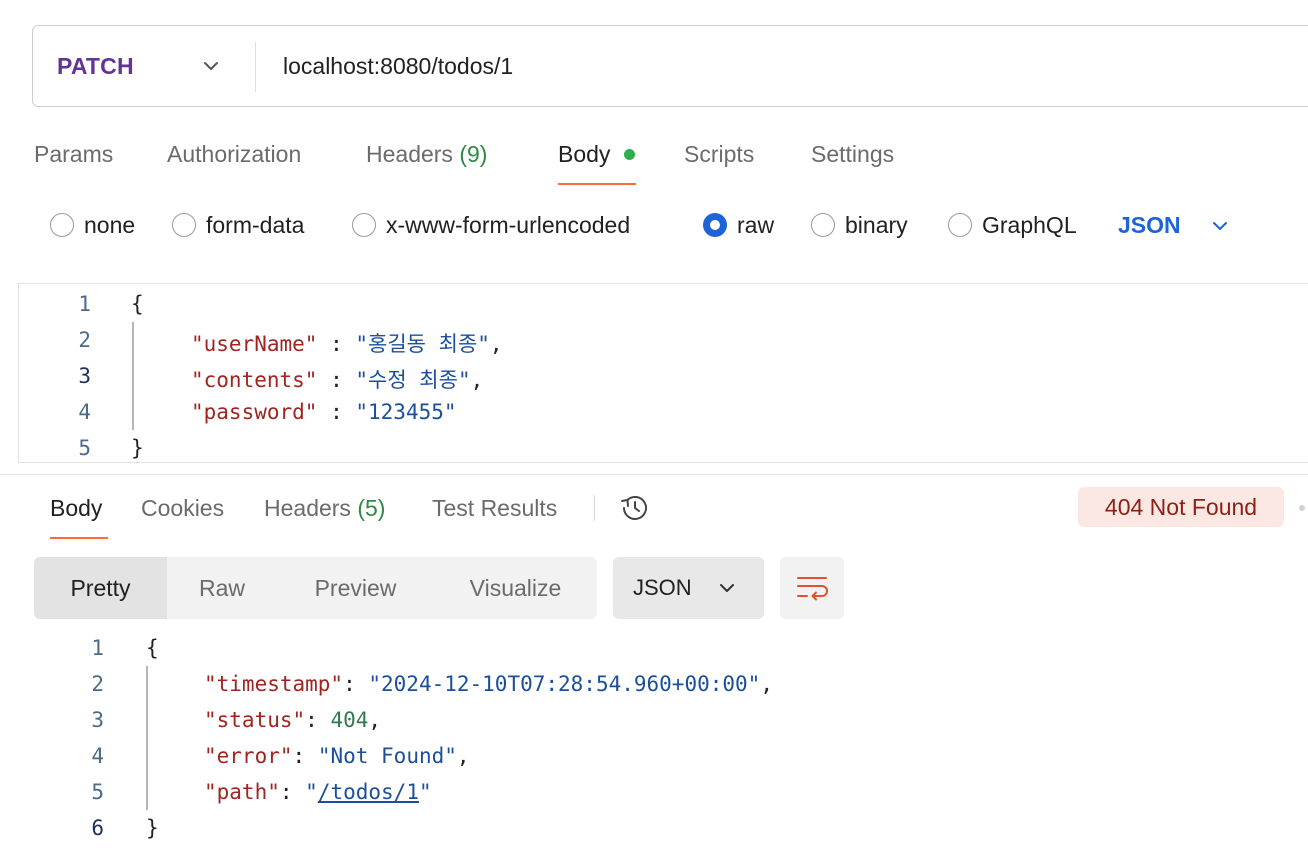 The image size is (1308, 856). I want to click on response-tab-headers-count: (5), so click(371, 508).